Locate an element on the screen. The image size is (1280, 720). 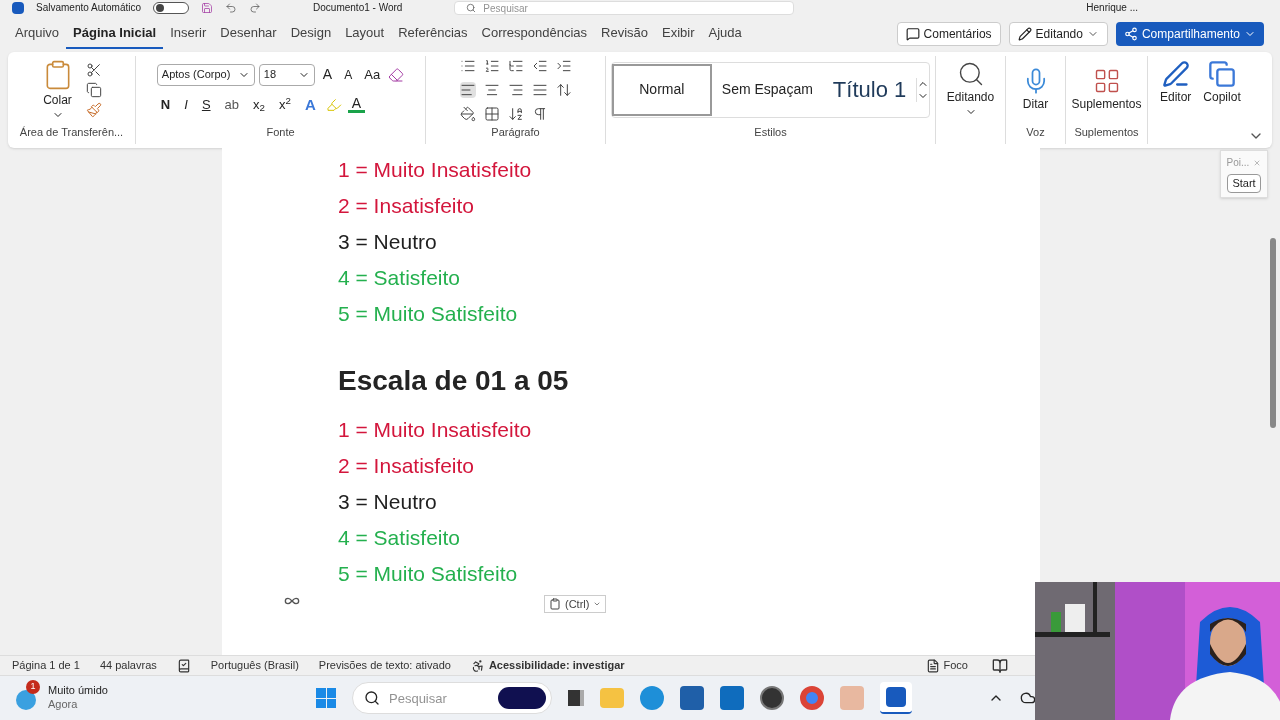
font-size-field: 18 is located at coordinates (286, 74).